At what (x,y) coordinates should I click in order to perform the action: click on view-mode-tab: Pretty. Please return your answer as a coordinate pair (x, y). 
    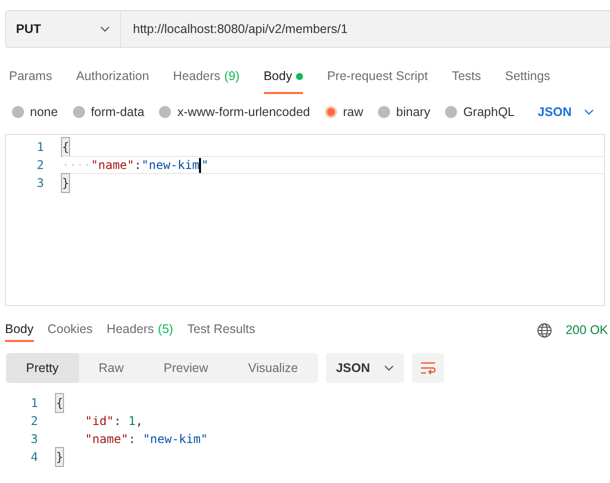
    Looking at the image, I should click on (42, 368).